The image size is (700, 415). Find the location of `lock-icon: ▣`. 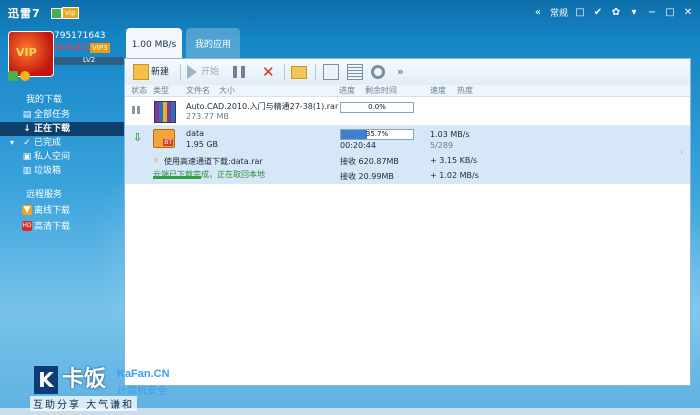

lock-icon: ▣ is located at coordinates (27, 157).